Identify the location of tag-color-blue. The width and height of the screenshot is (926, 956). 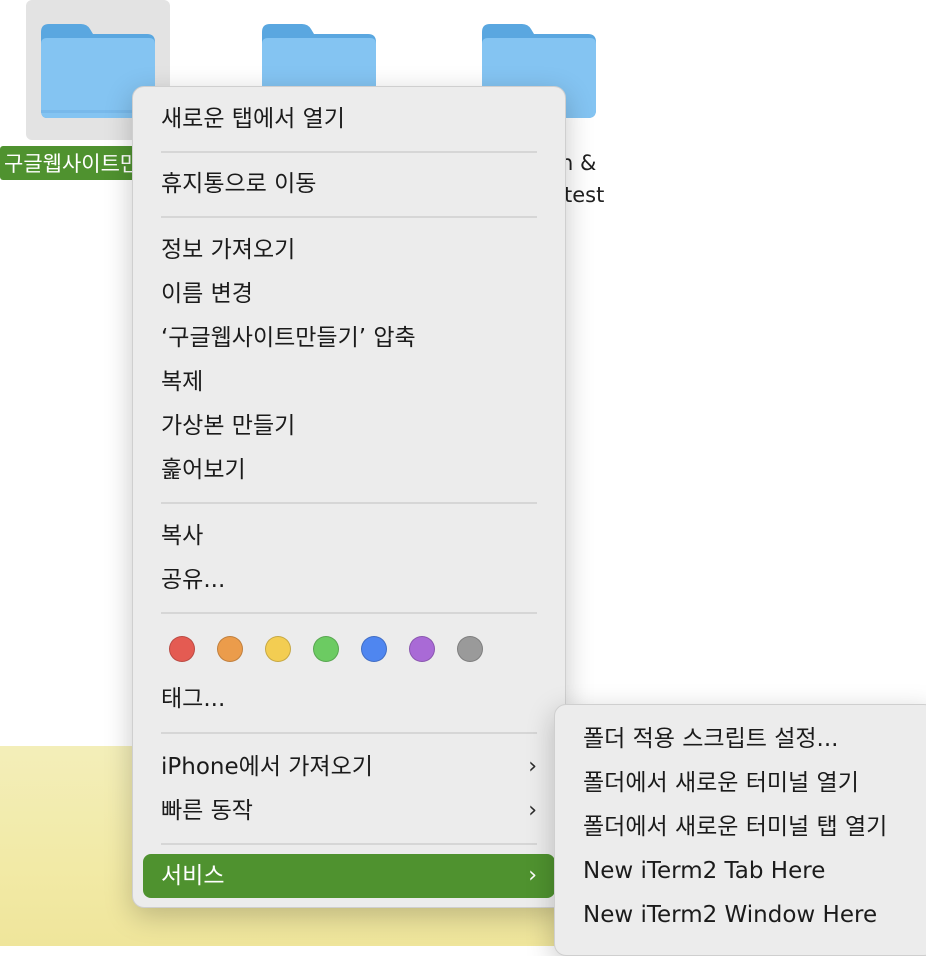
(374, 649).